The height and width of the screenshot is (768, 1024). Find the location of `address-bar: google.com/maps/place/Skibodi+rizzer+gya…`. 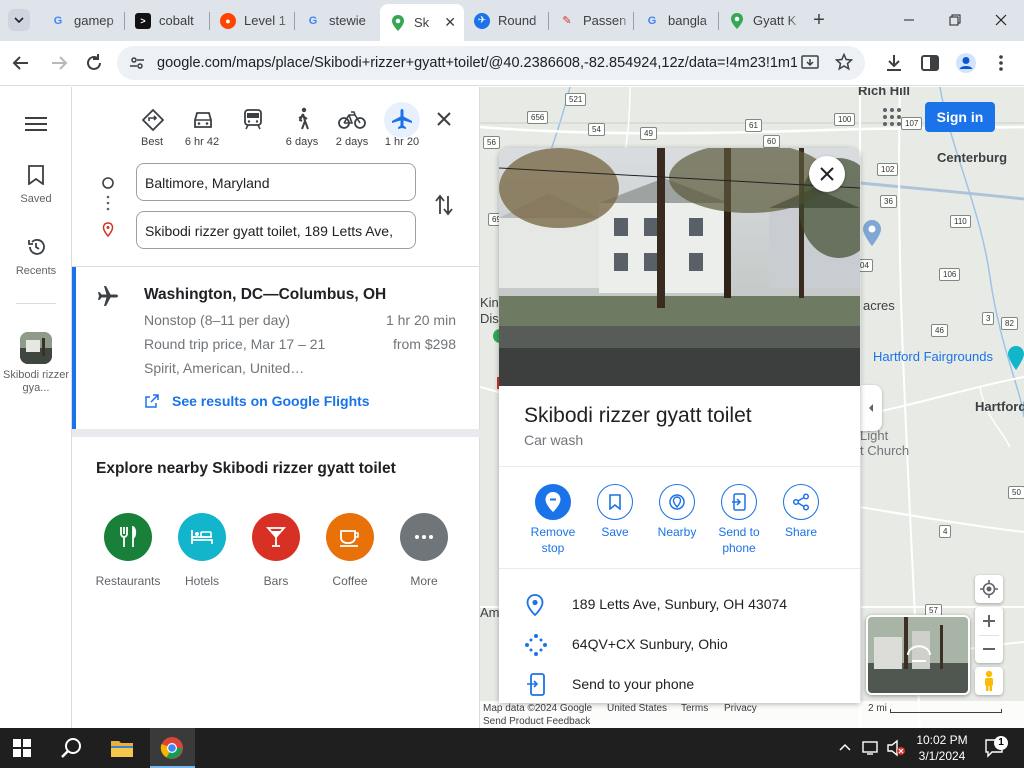

address-bar: google.com/maps/place/Skibodi+rizzer+gya… is located at coordinates (491, 63).